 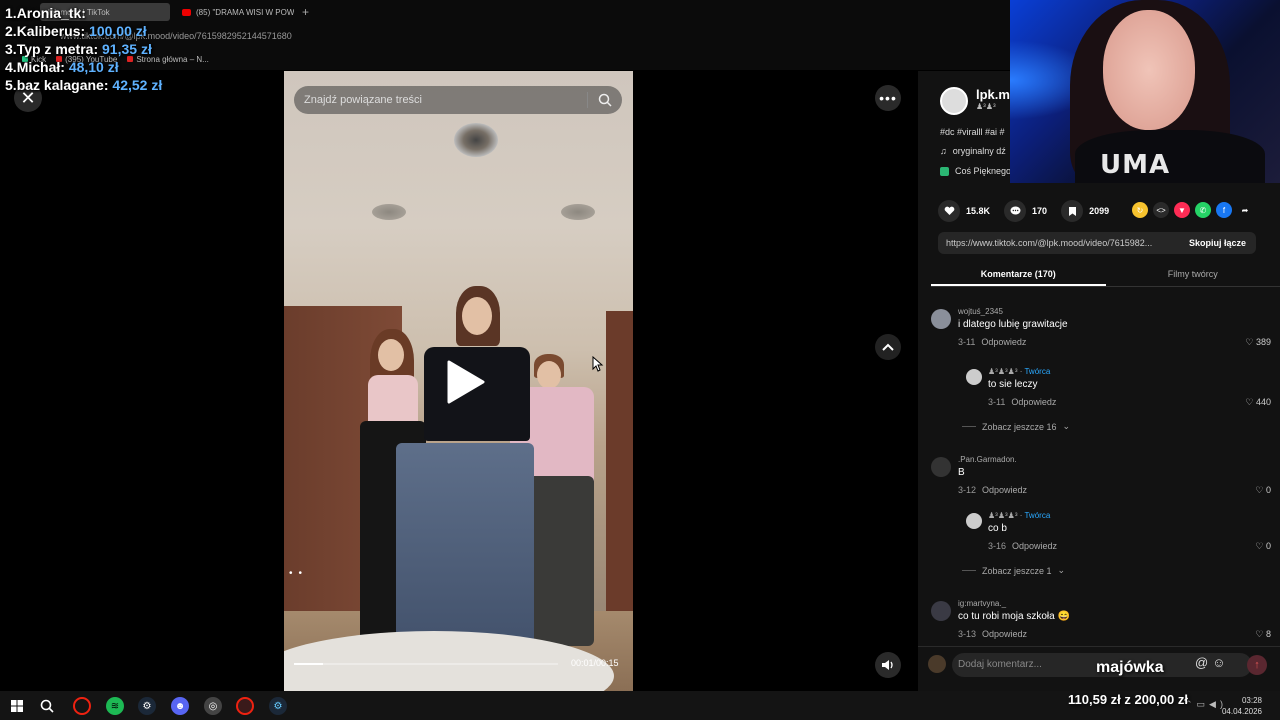 I want to click on comment-like-button: ♡ 389, so click(x=1258, y=342).